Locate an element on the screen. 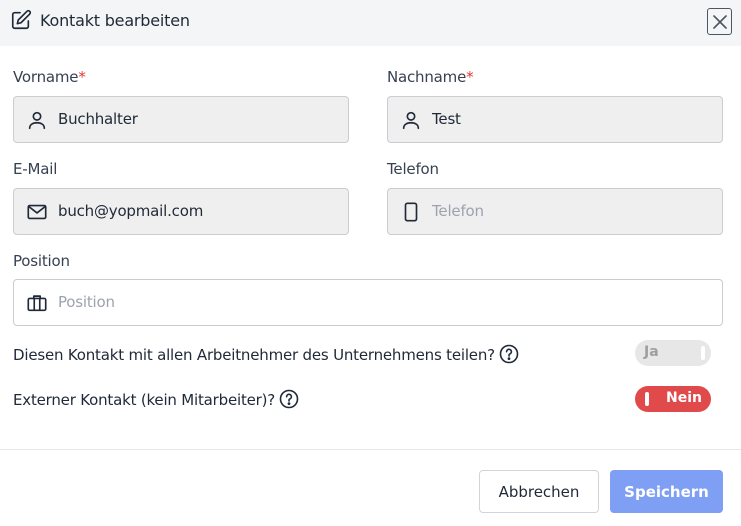 This screenshot has height=526, width=741. external-toggle: Nein is located at coordinates (673, 399).